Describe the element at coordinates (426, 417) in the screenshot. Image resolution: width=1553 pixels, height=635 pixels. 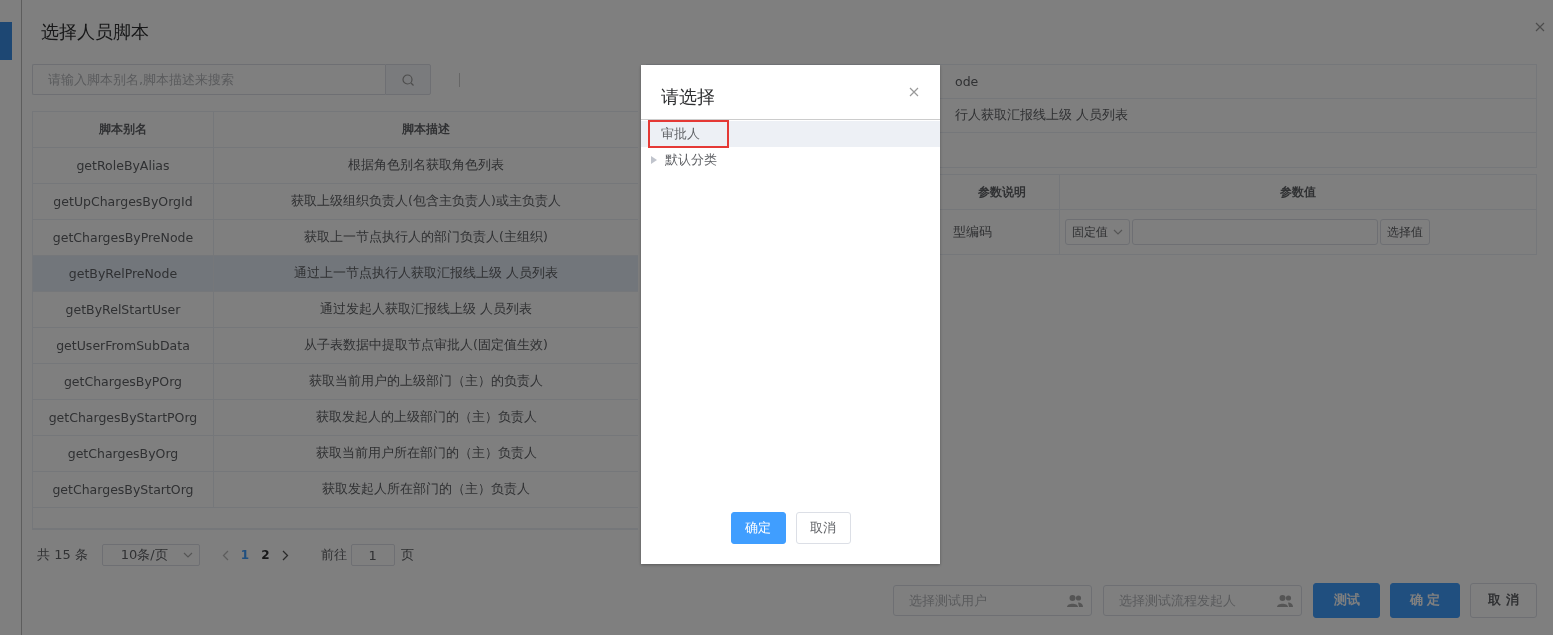
I see `table-cell-text: 获取发起人的上级部门的（主）负责人` at that location.